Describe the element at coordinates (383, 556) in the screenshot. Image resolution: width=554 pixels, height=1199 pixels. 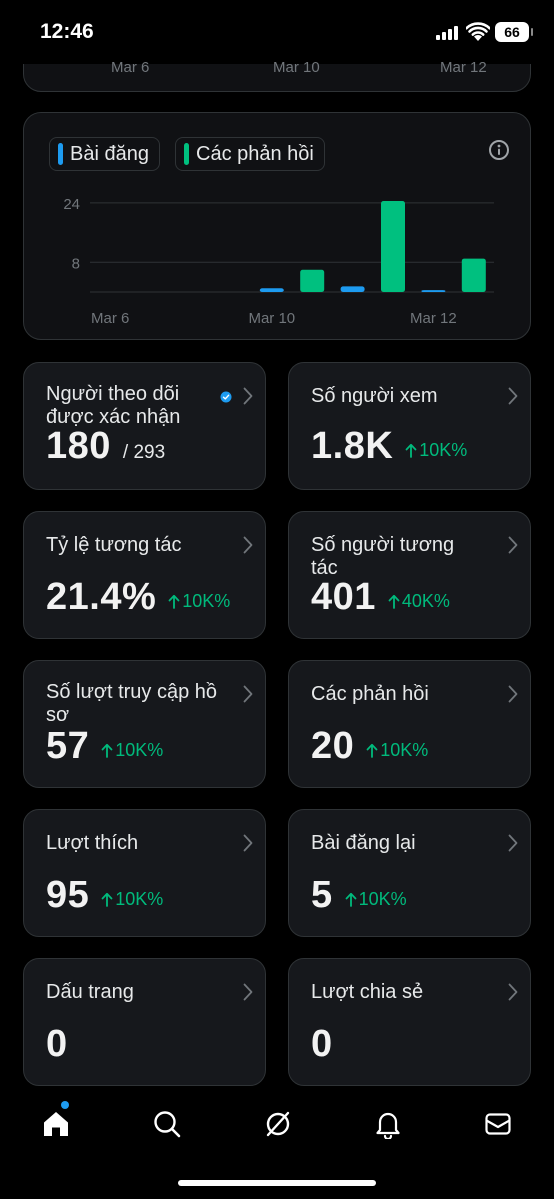
I see `stat-label: Số người tương tác` at that location.